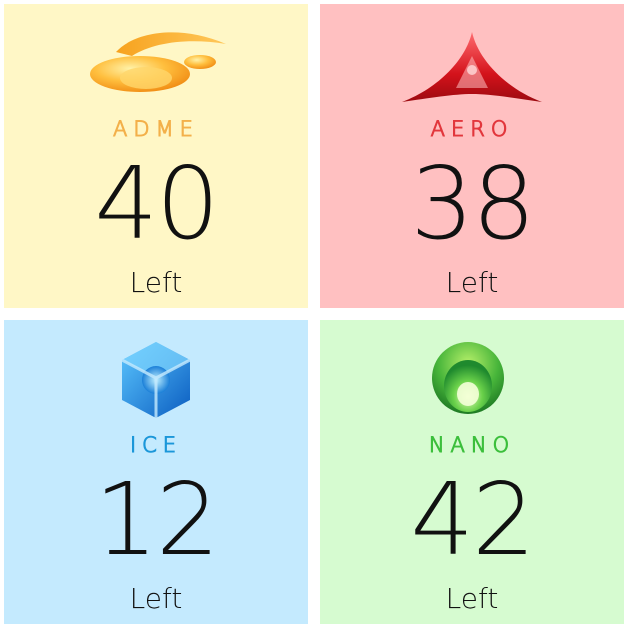  I want to click on ice-cube-logo-icon, so click(156, 375).